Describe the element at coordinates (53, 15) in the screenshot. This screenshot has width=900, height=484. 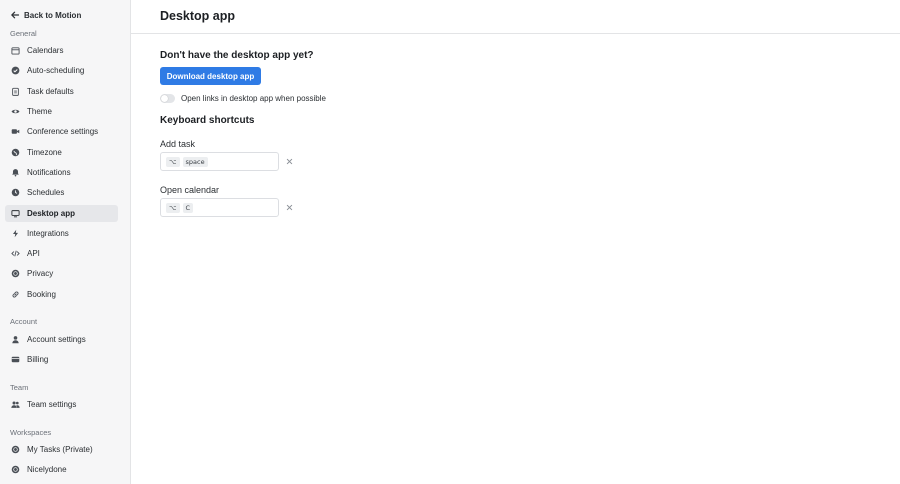
I see `back-label: Back to Motion` at that location.